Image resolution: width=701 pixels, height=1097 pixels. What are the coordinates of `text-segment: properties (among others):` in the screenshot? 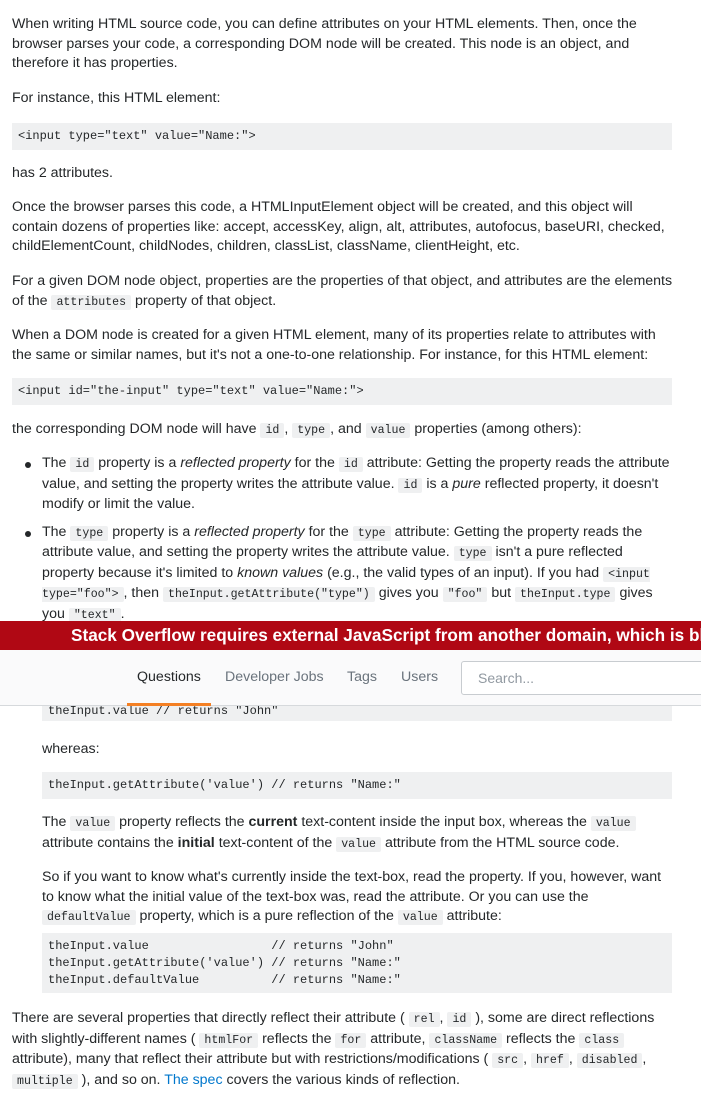 It's located at (498, 429).